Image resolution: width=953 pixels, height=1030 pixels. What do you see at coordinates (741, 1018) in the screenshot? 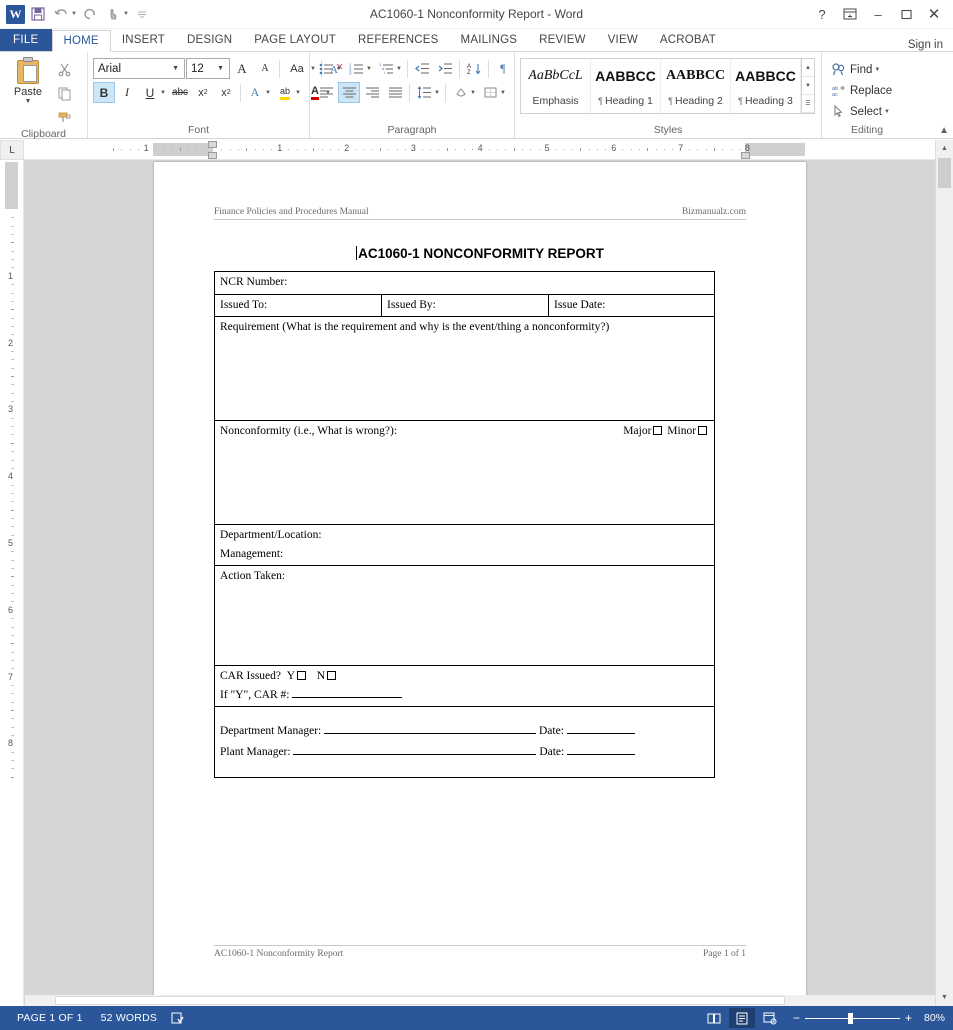
I see `view-print-layout-button` at bounding box center [741, 1018].